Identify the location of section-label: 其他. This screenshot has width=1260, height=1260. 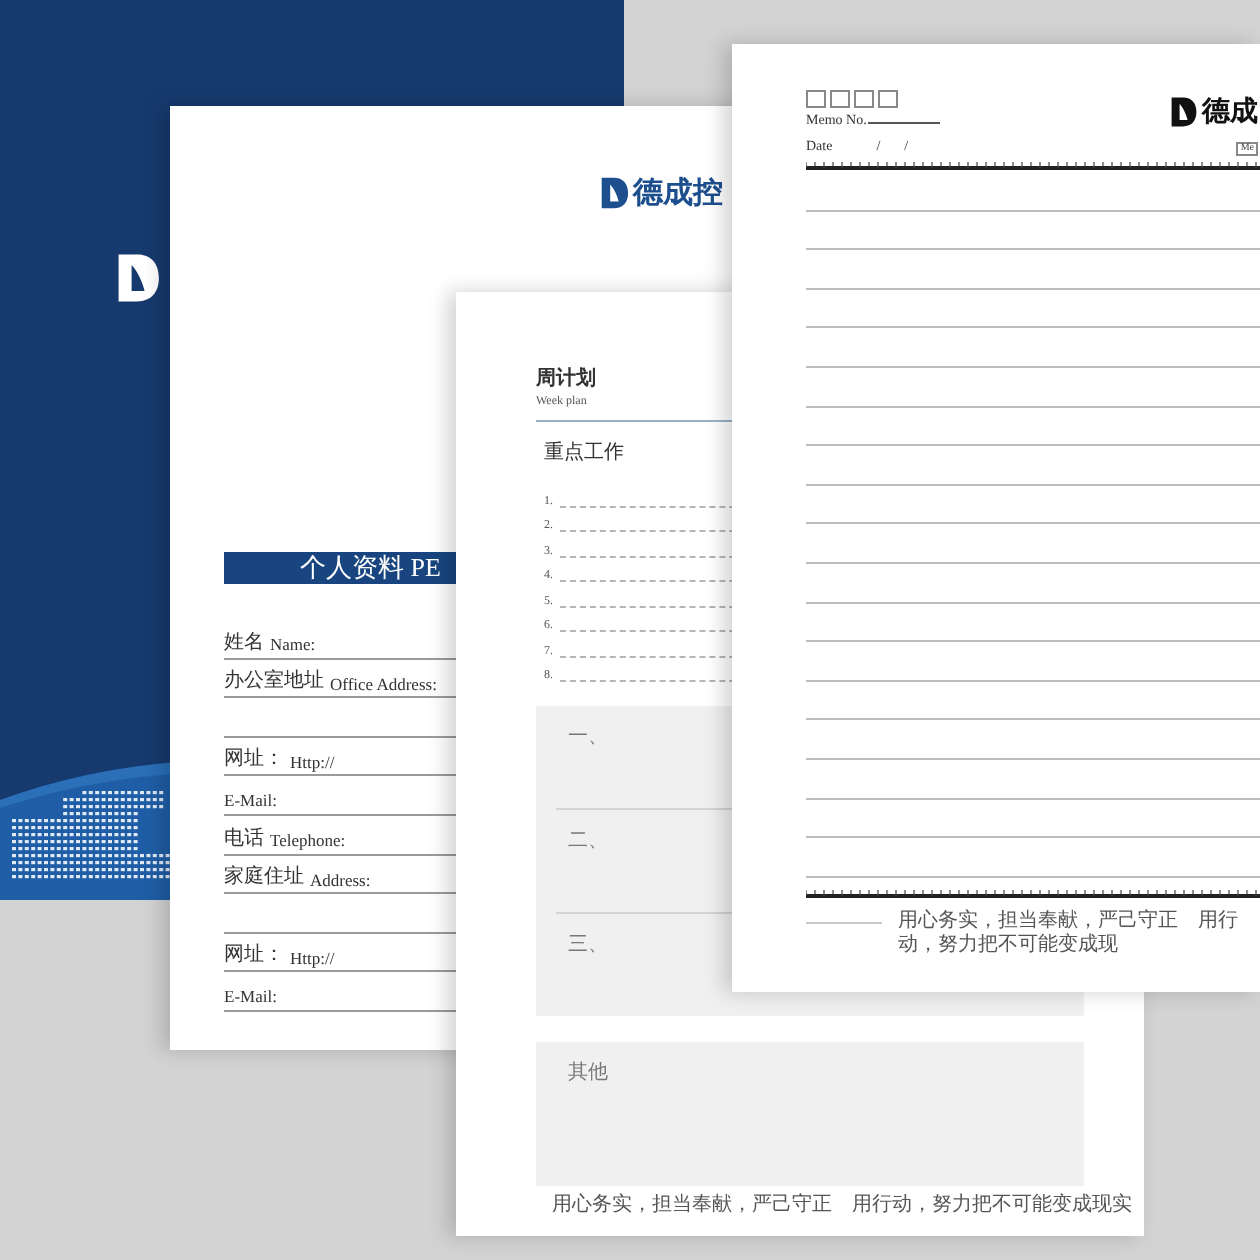
(588, 1072).